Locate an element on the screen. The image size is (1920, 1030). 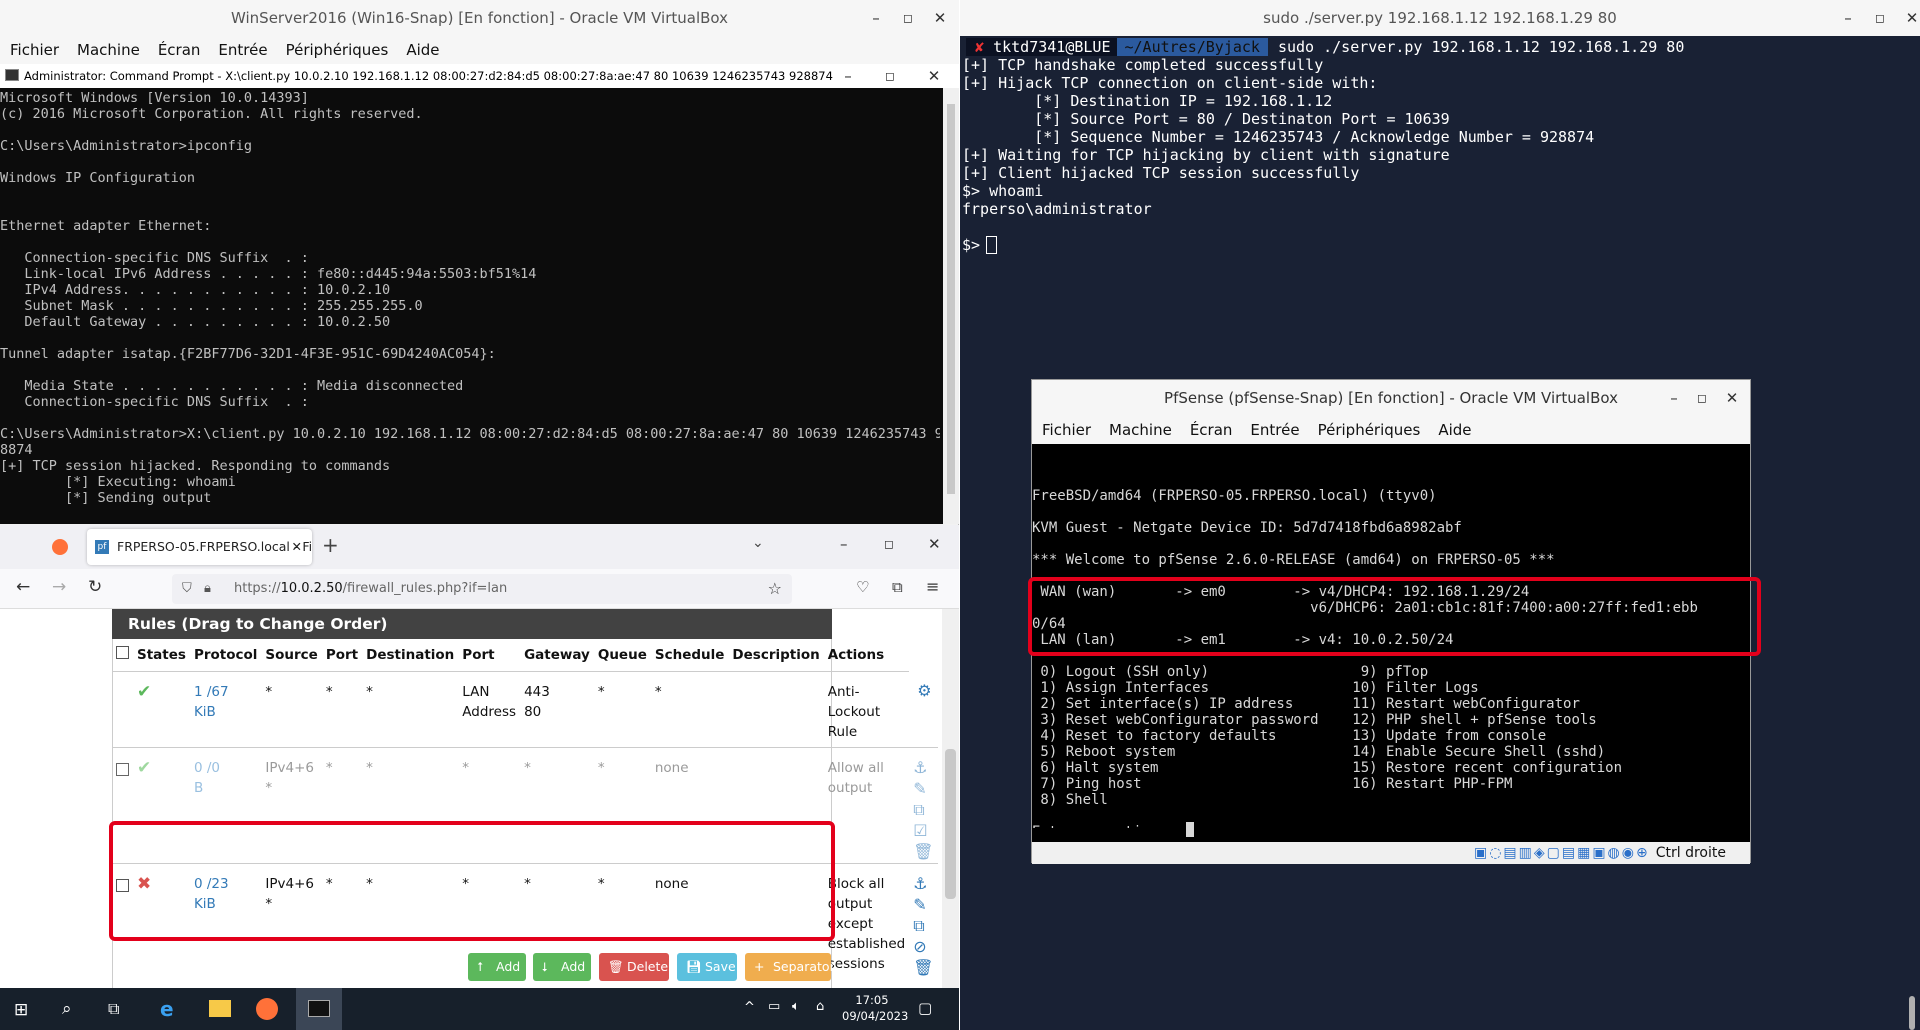
tab-firewall-rules: pf FRPERSO-05.FRPERSO.local - Fi ✕ is located at coordinates (199, 547).